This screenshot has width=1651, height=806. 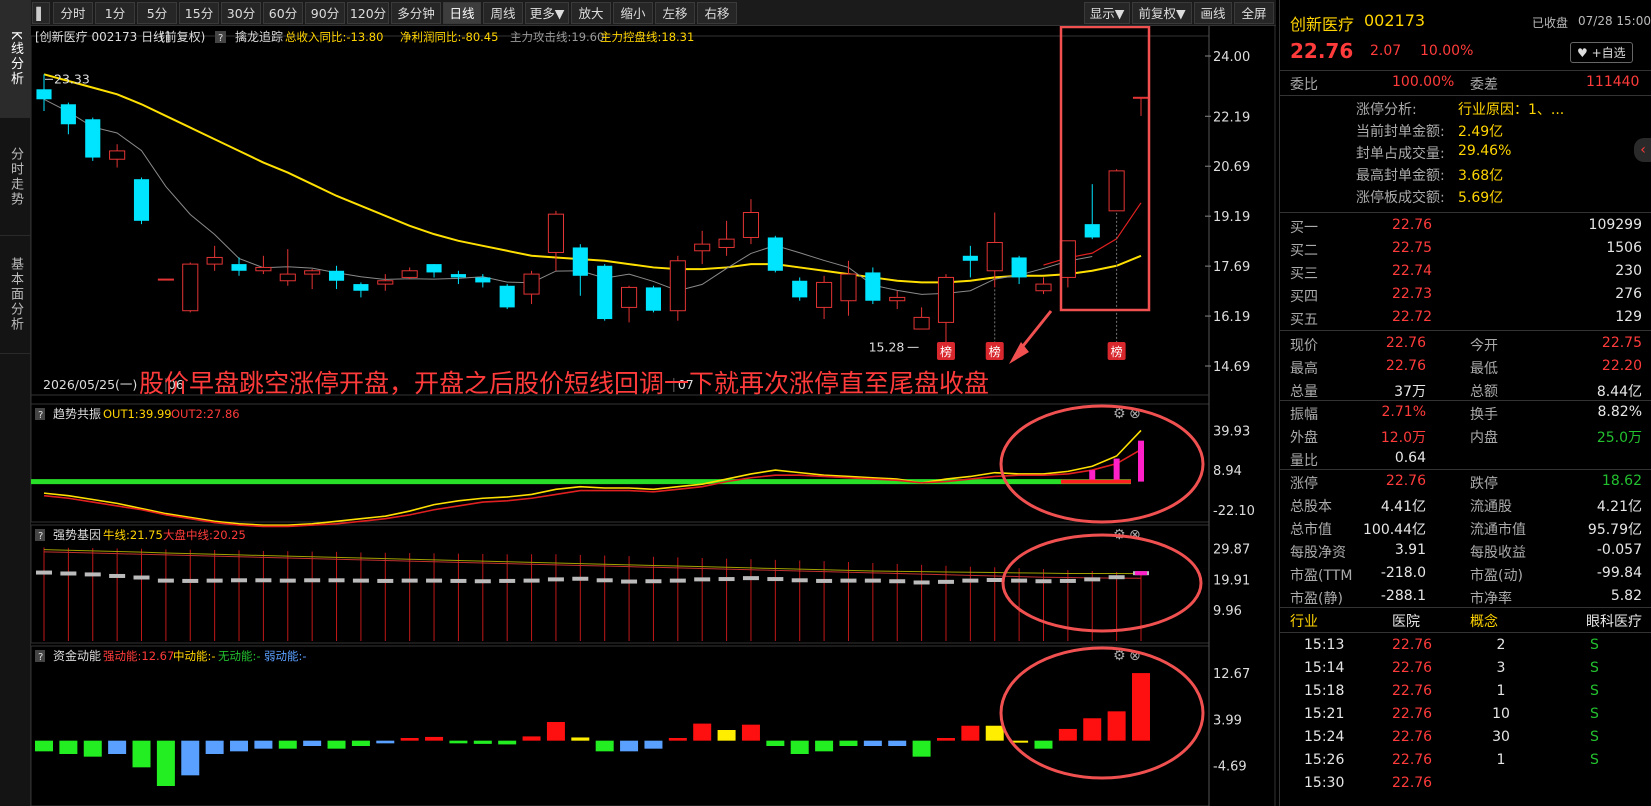 I want to click on side-tab-1: 分时走势, so click(x=15, y=177).